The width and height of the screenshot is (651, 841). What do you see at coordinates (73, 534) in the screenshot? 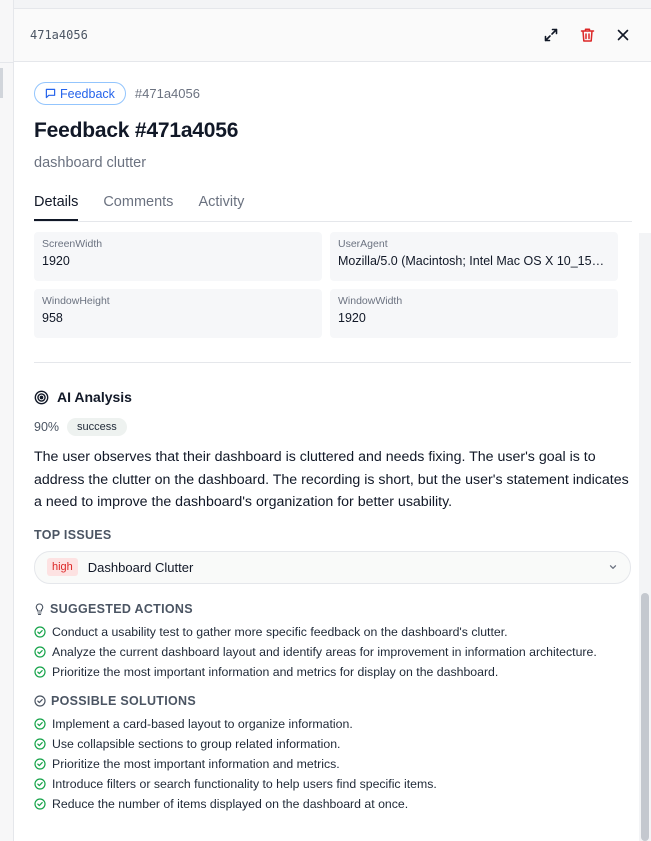
I see `top-issues-title: TOP ISSUES` at bounding box center [73, 534].